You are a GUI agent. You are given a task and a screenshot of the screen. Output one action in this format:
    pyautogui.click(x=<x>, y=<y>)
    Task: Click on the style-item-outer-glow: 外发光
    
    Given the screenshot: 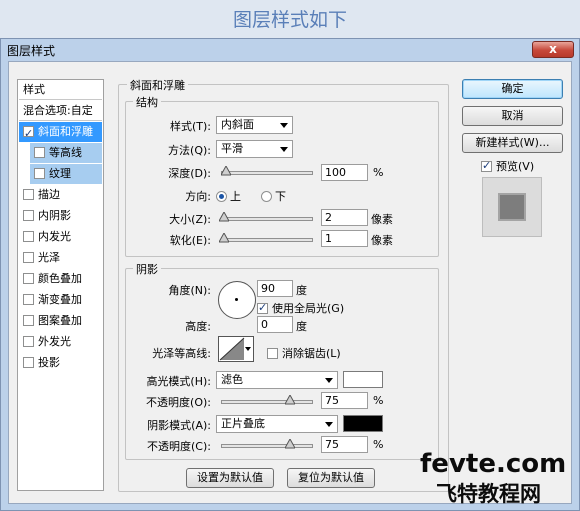 What is the action you would take?
    pyautogui.click(x=60, y=342)
    